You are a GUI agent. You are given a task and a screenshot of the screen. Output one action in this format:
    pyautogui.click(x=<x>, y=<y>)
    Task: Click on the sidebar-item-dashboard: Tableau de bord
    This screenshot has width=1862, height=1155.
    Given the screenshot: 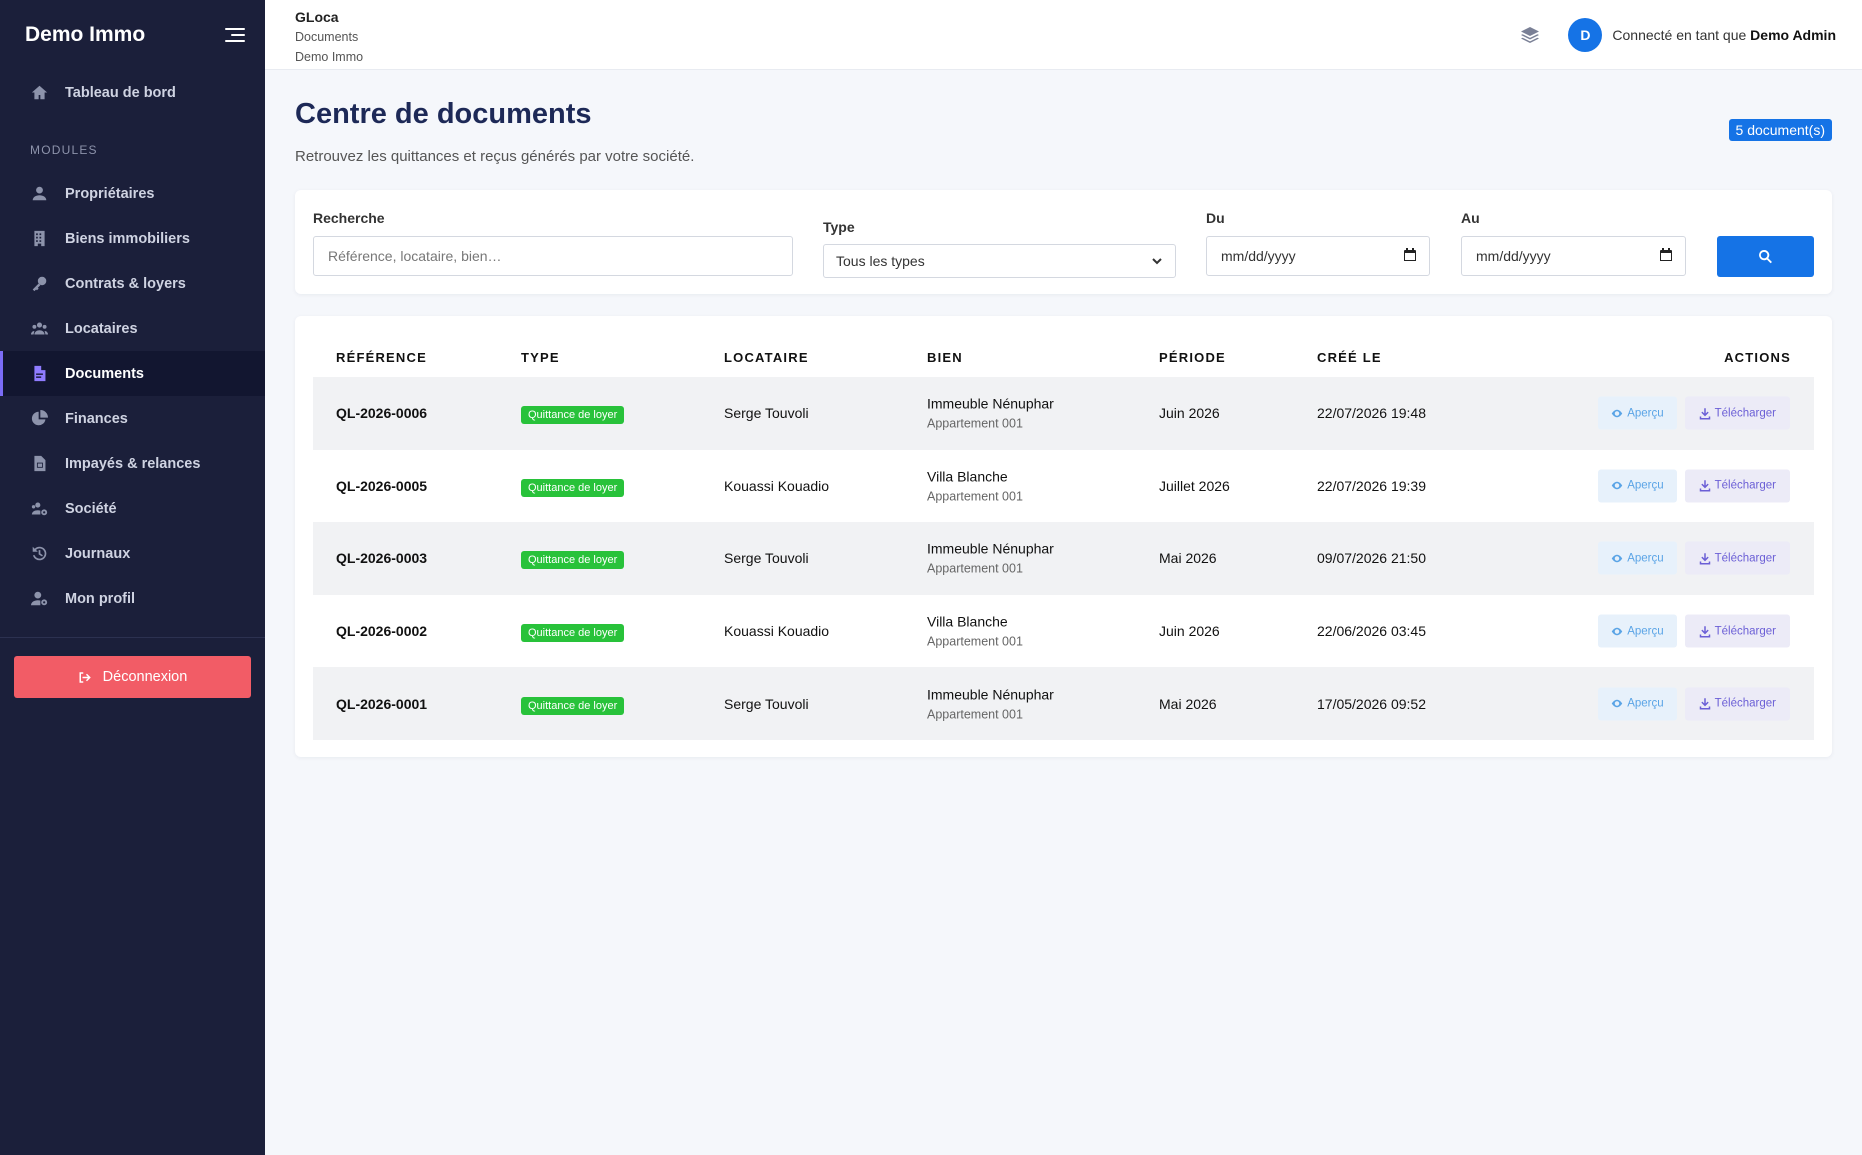 What is the action you would take?
    pyautogui.click(x=132, y=92)
    